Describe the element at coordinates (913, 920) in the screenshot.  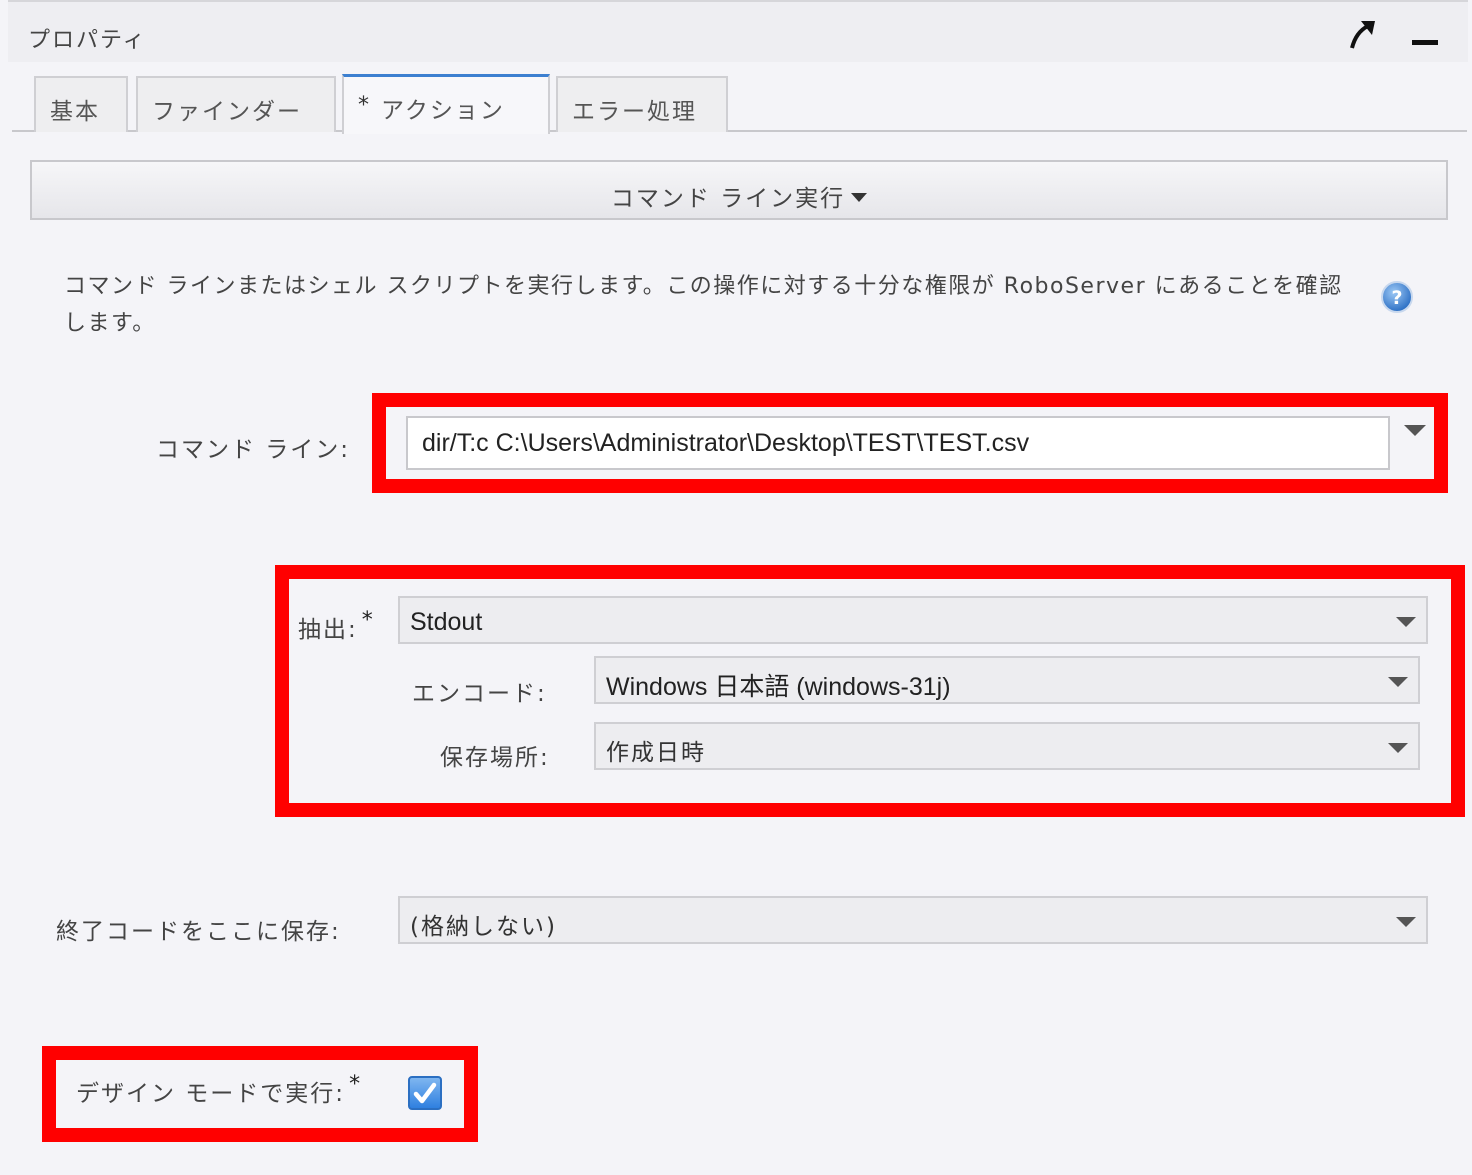
I see `exit-code-select: (格納しない)` at that location.